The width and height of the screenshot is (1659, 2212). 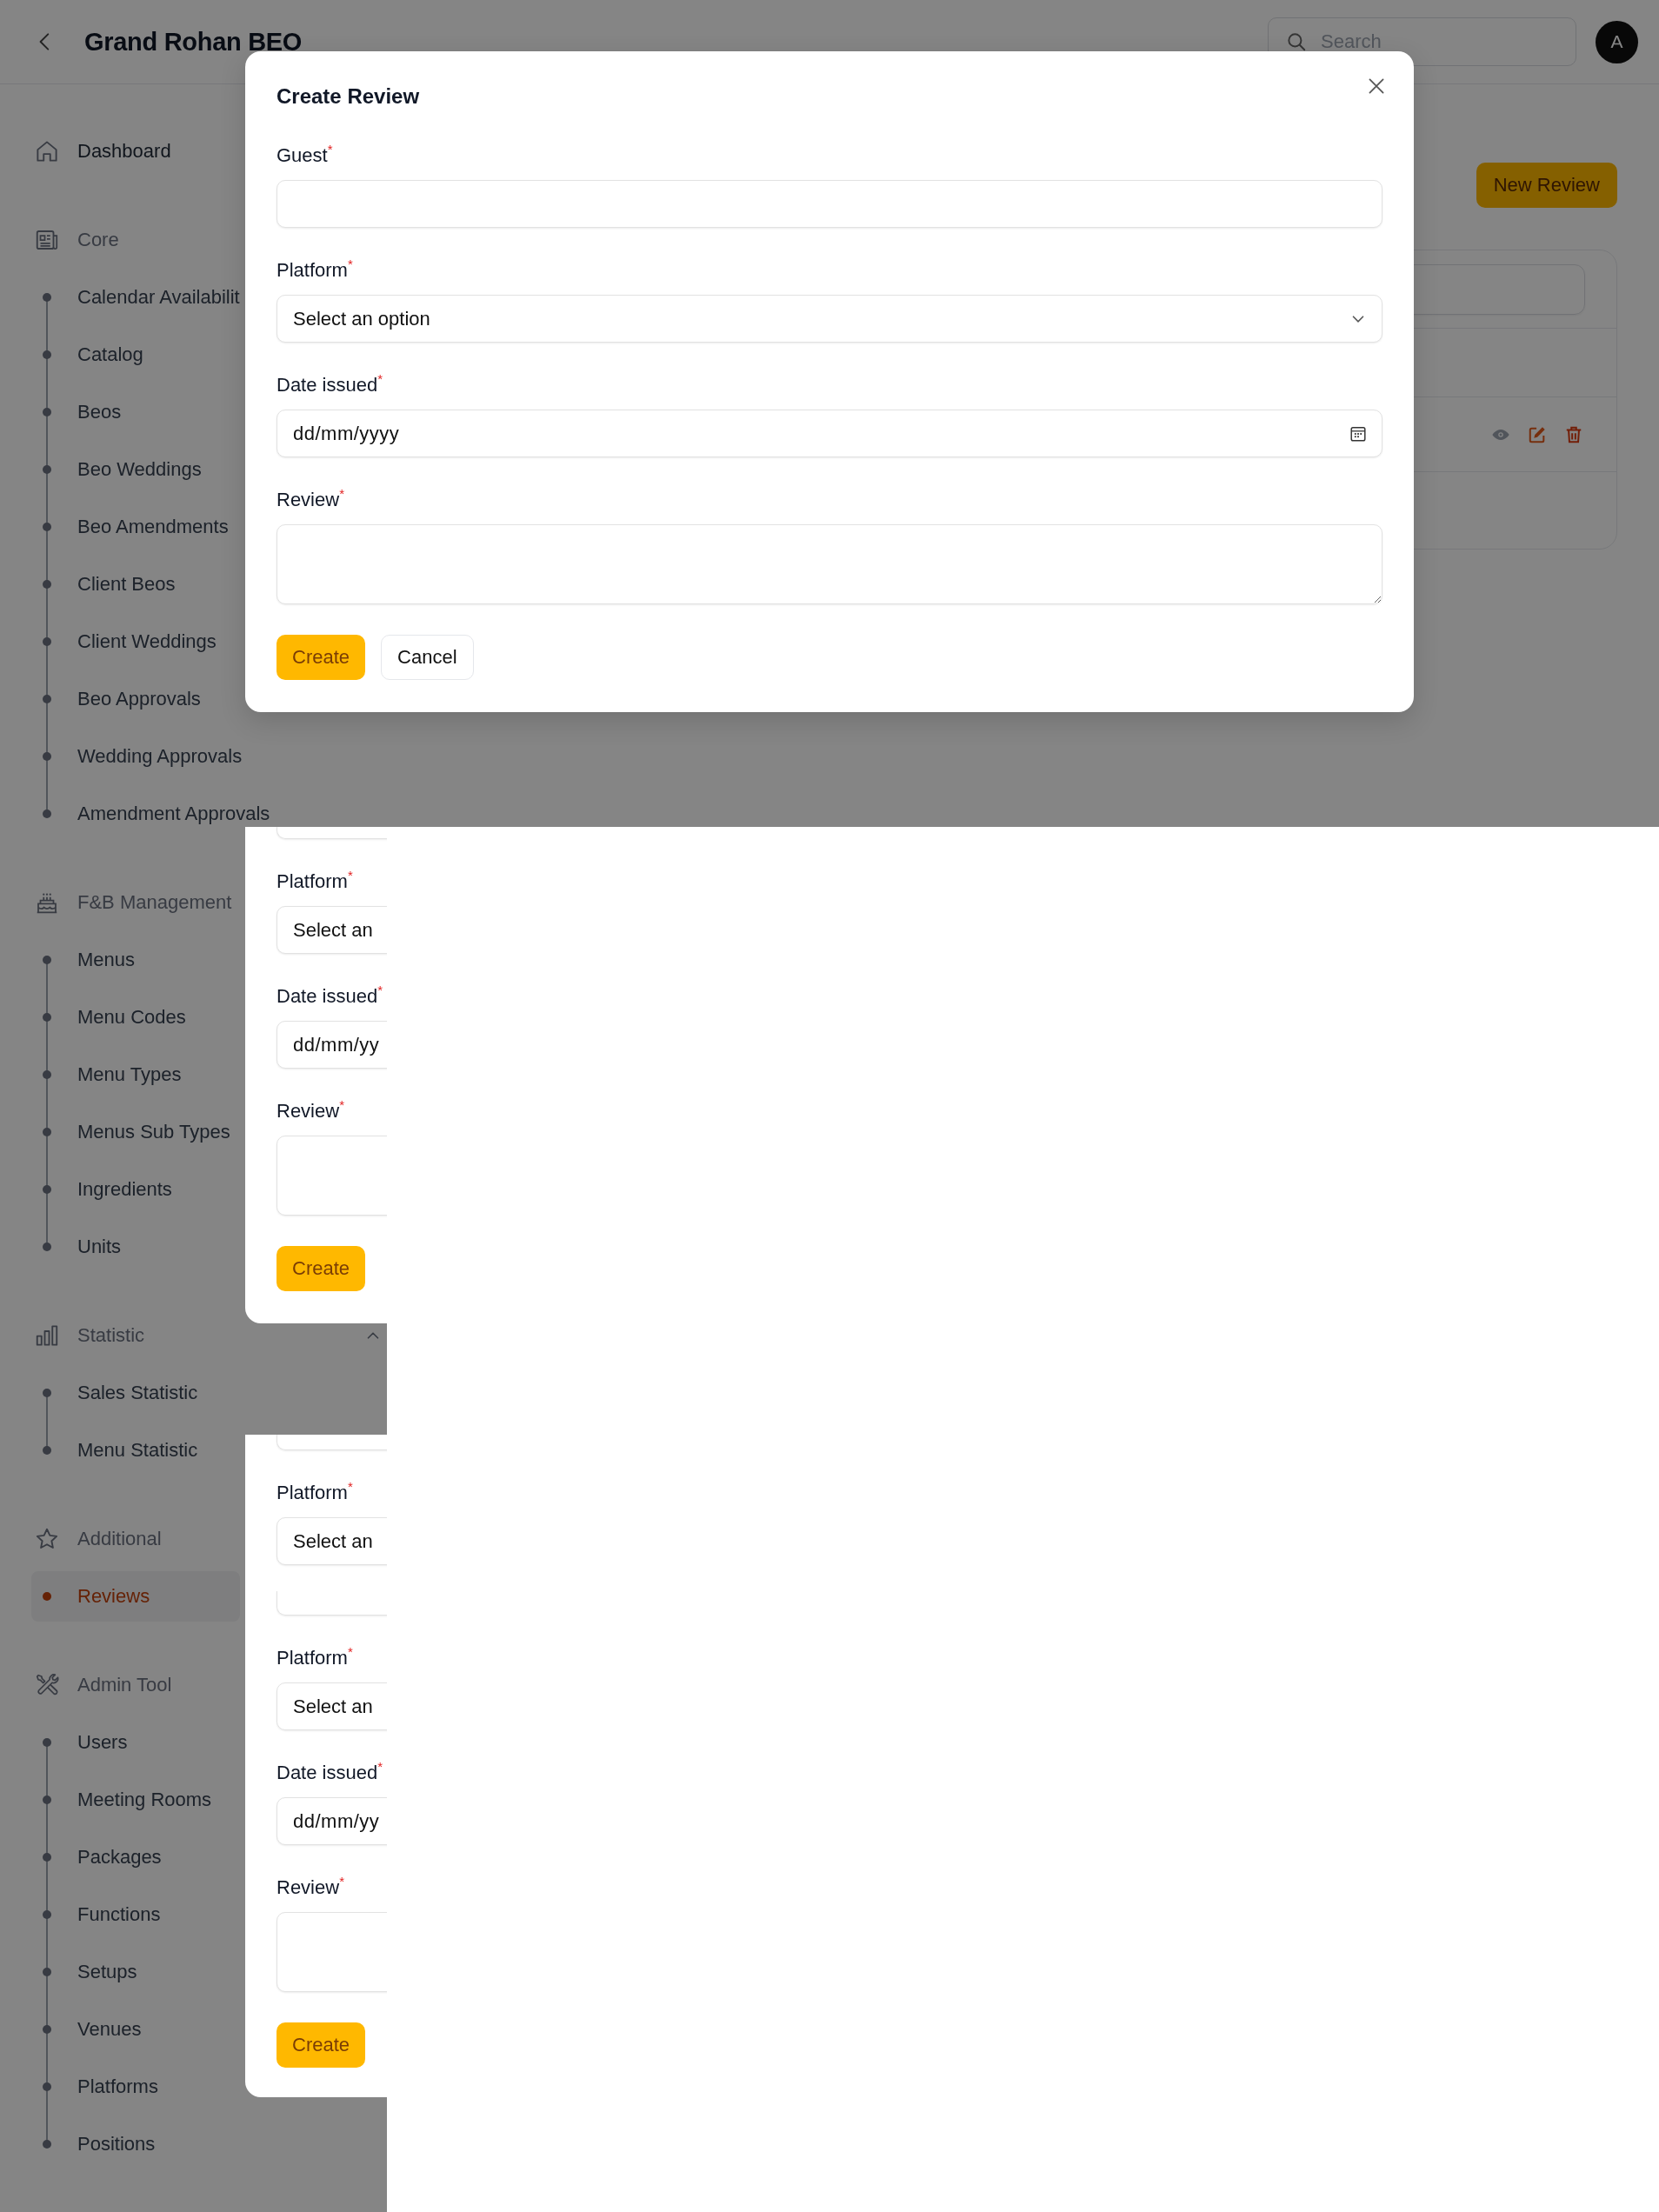 What do you see at coordinates (119, 1539) in the screenshot?
I see `section-heading: Additional` at bounding box center [119, 1539].